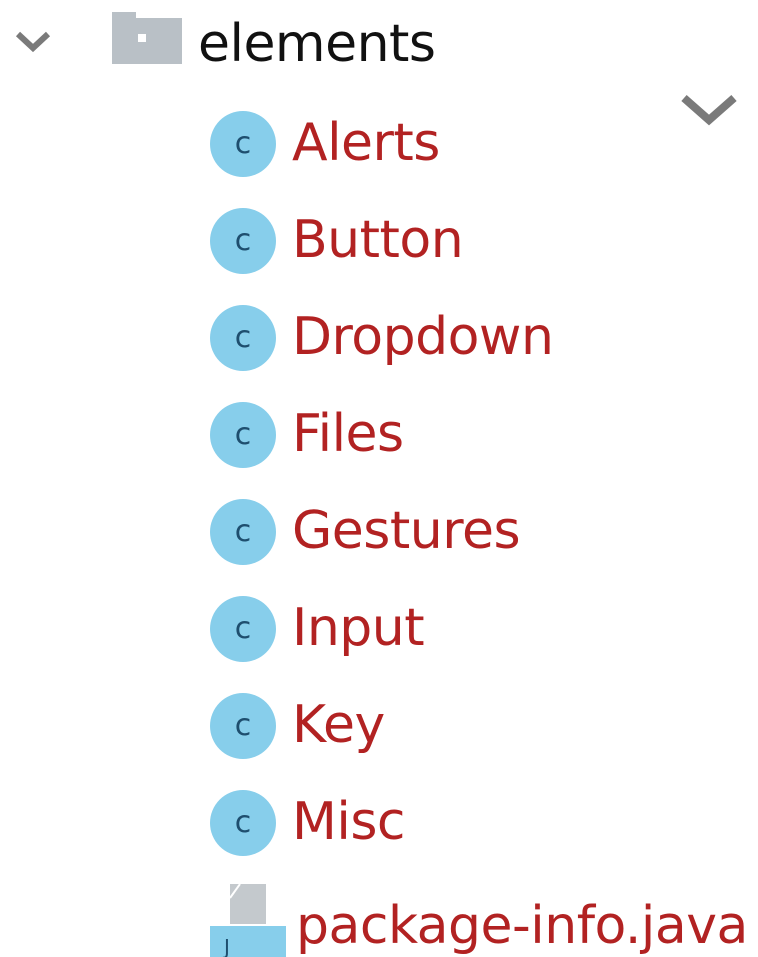  What do you see at coordinates (366, 143) in the screenshot?
I see `tree-item-label: Alerts` at bounding box center [366, 143].